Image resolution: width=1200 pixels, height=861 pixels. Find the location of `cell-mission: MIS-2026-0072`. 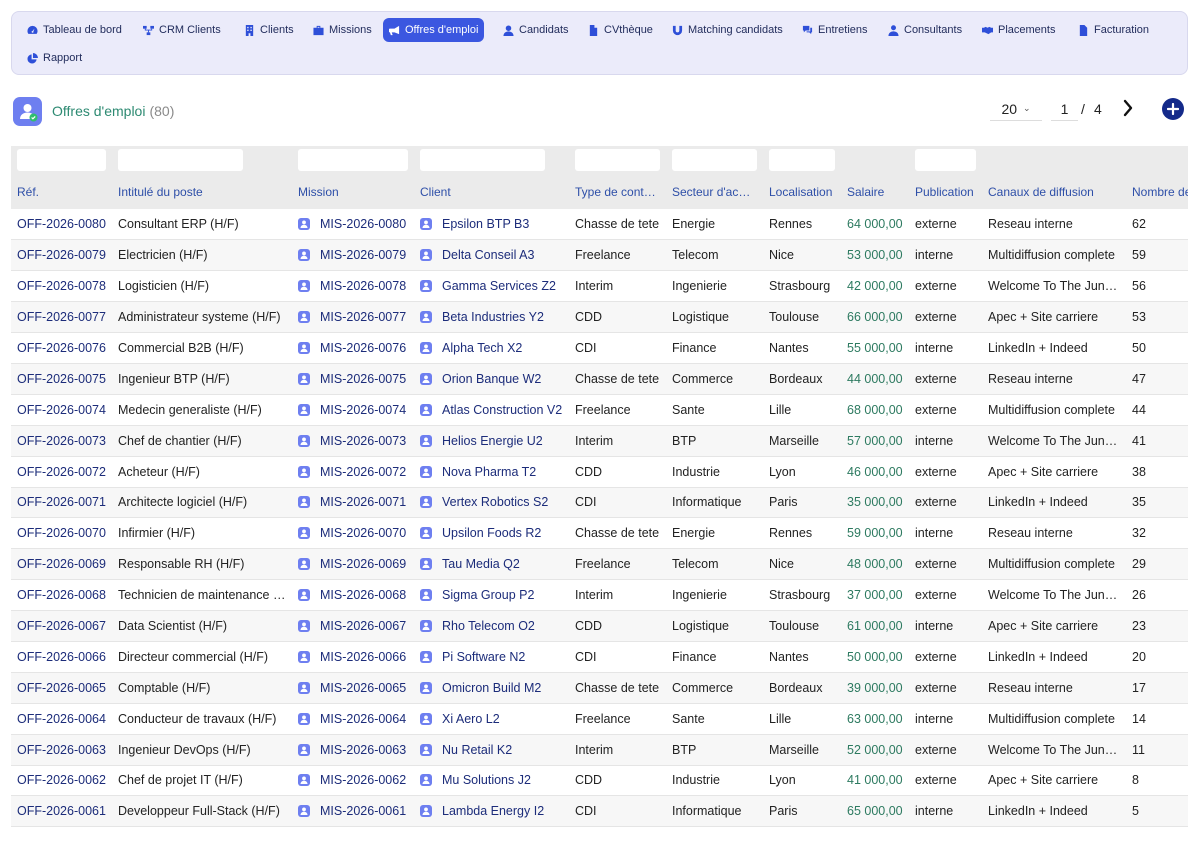

cell-mission: MIS-2026-0072 is located at coordinates (353, 472).